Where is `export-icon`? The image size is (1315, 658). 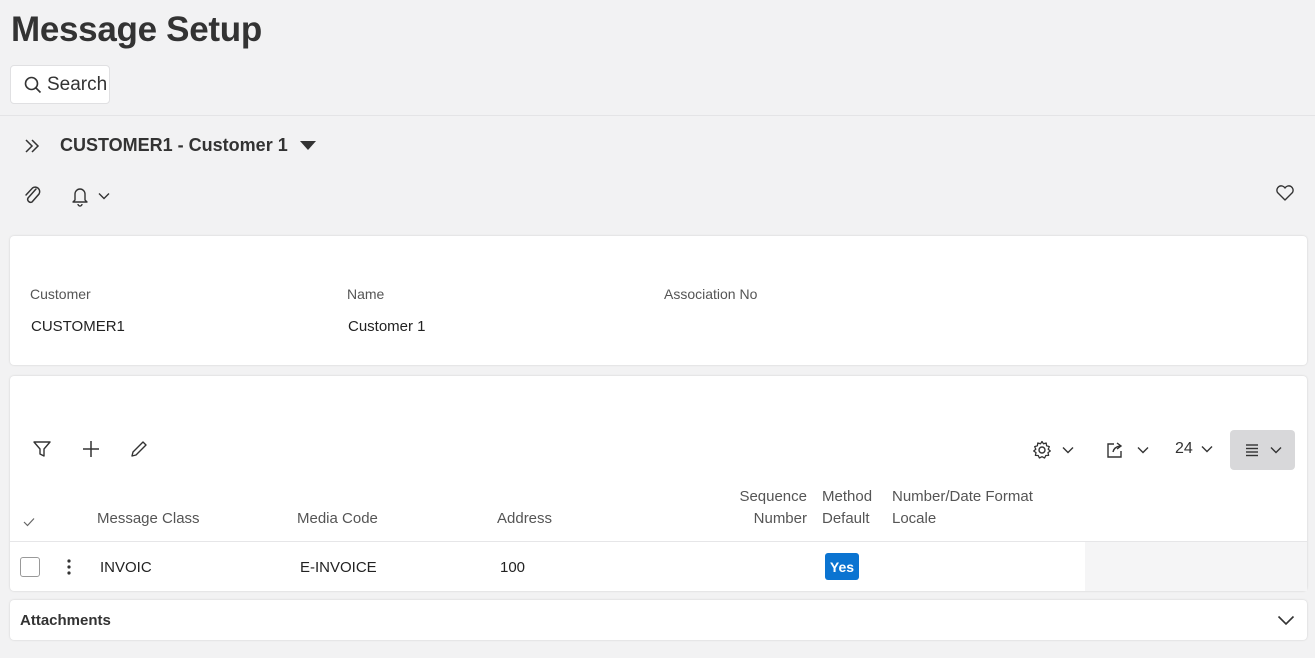
export-icon is located at coordinates (1115, 450).